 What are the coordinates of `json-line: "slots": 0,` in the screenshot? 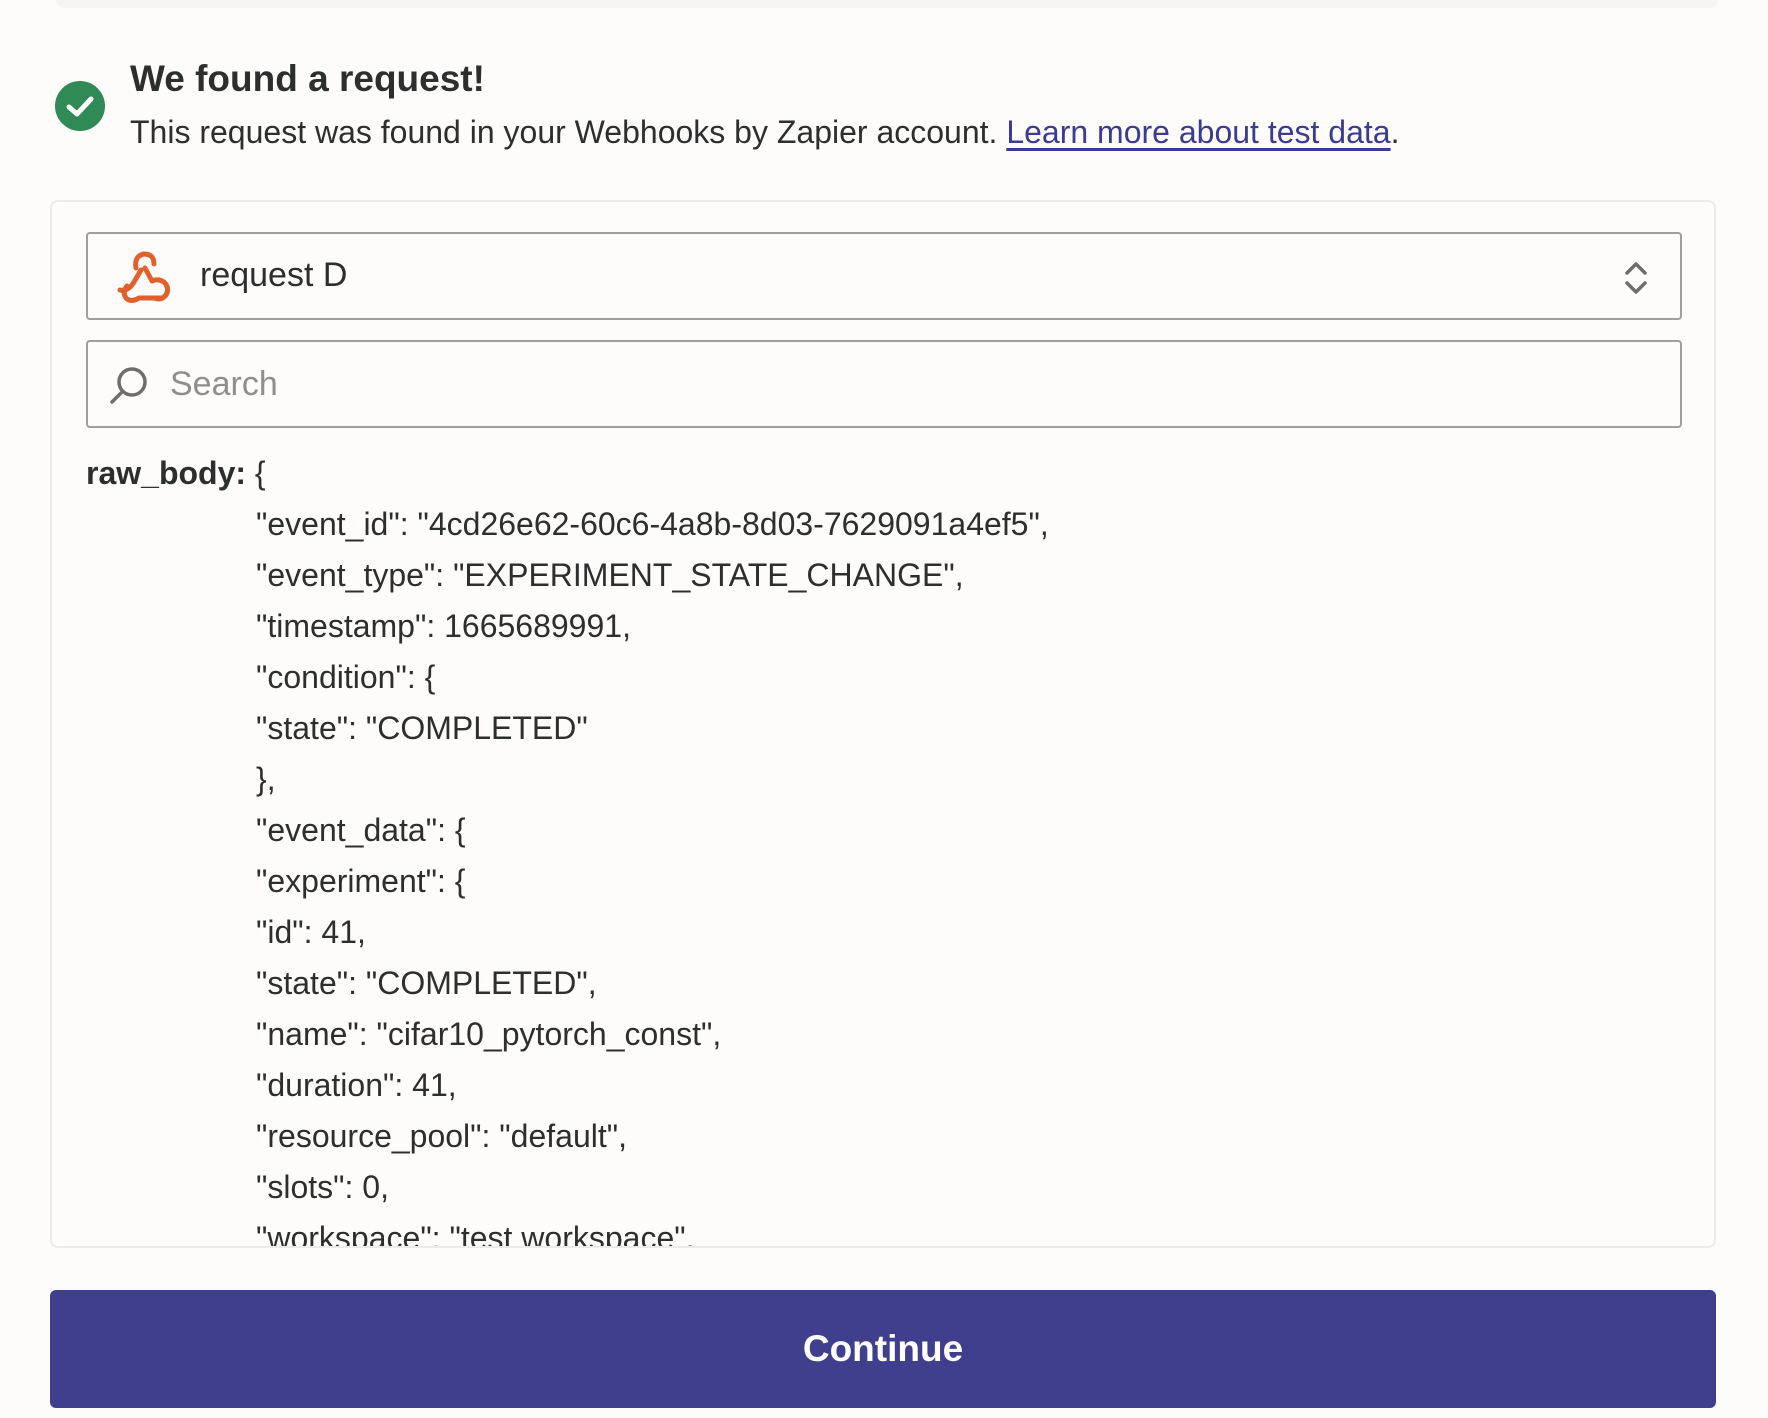 It's located at (322, 1187).